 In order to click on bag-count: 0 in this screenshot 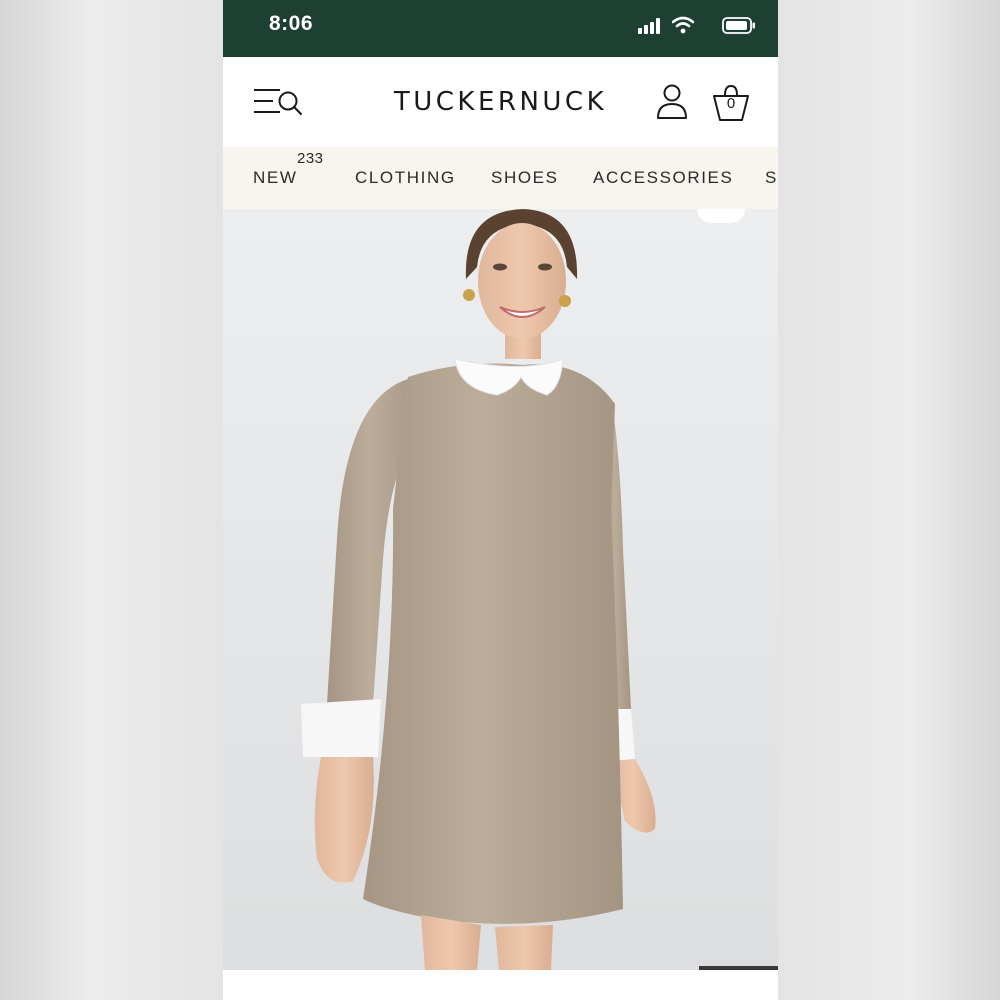, I will do `click(731, 103)`.